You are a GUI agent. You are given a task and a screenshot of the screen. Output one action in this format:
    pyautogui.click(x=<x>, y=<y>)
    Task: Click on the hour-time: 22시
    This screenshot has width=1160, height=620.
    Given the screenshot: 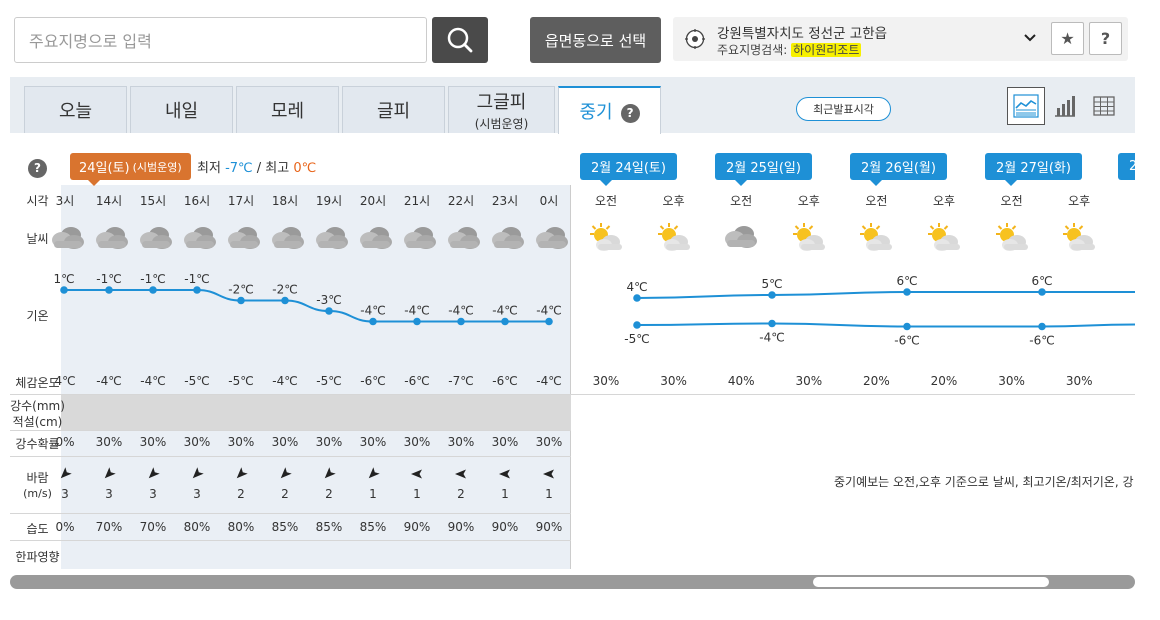 What is the action you would take?
    pyautogui.click(x=461, y=201)
    